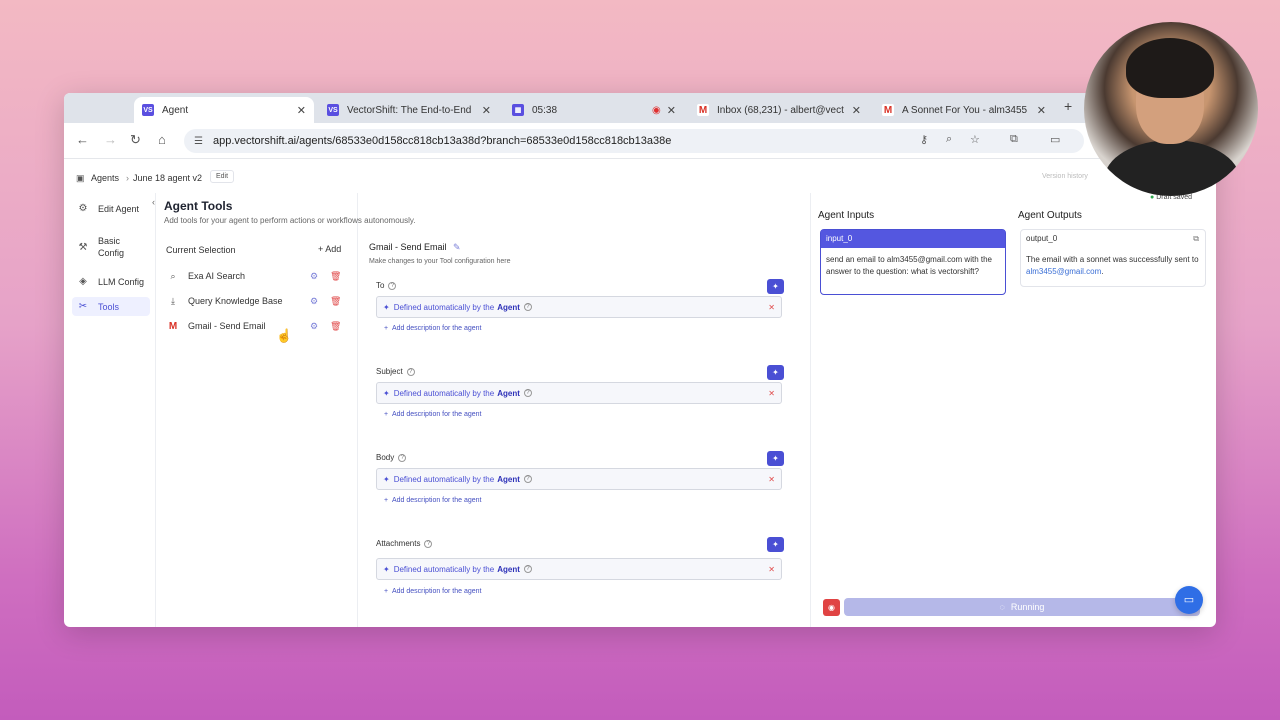 This screenshot has height=720, width=1280. Describe the element at coordinates (386, 307) in the screenshot. I see `sparkle-icon: ✦` at that location.